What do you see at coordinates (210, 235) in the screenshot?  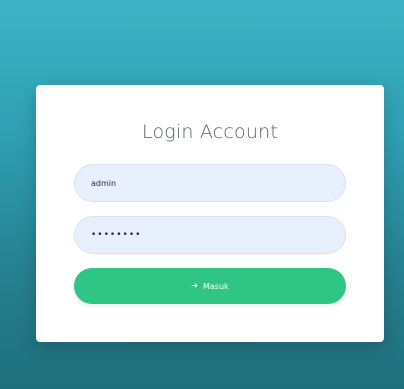 I see `password-input` at bounding box center [210, 235].